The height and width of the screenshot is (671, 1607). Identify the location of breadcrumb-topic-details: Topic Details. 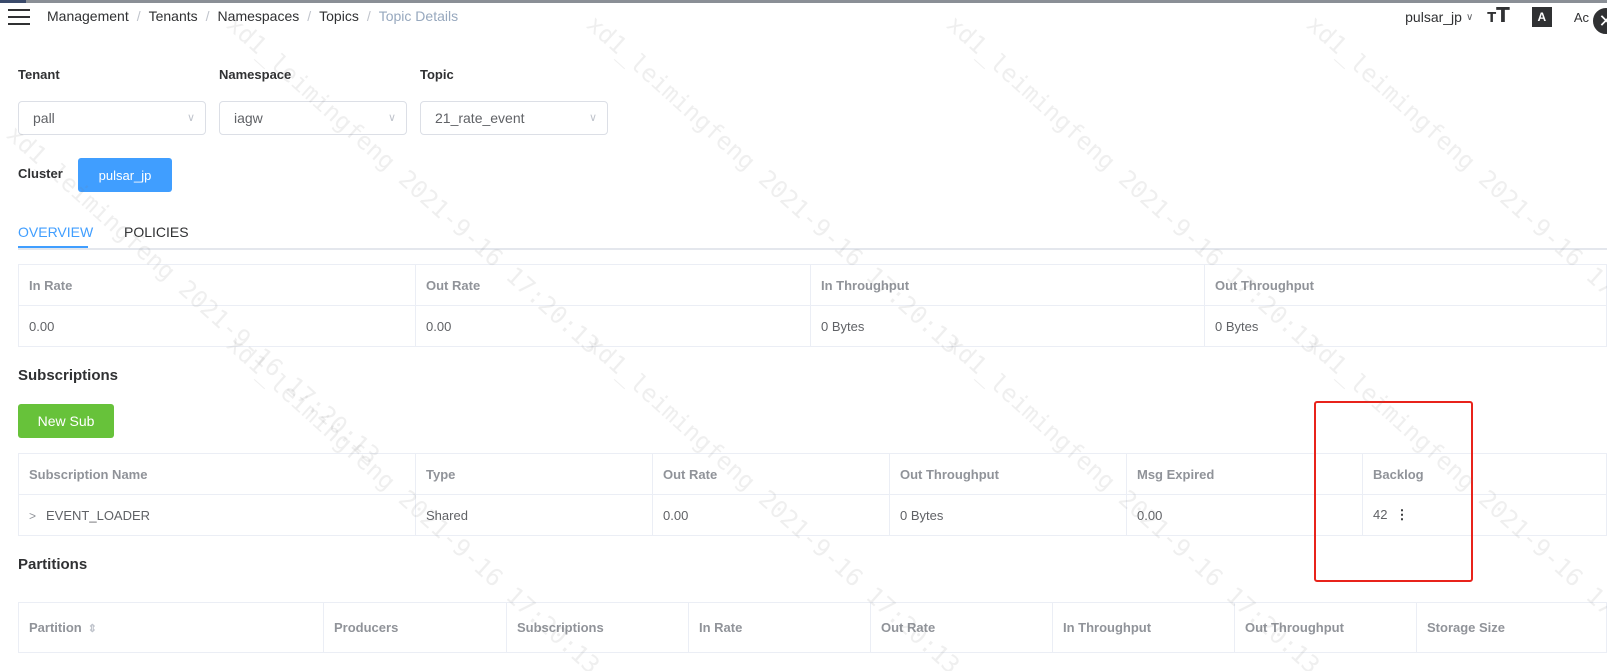
(418, 16).